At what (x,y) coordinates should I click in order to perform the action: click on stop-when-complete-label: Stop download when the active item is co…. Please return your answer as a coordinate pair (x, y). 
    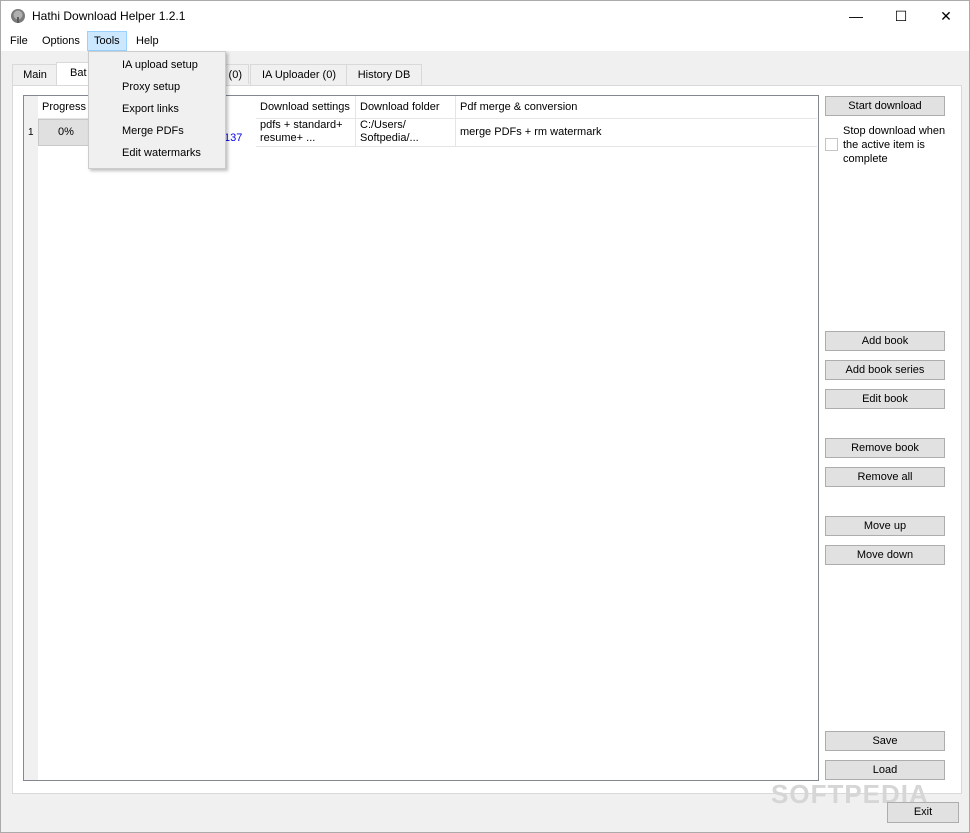
    Looking at the image, I should click on (894, 145).